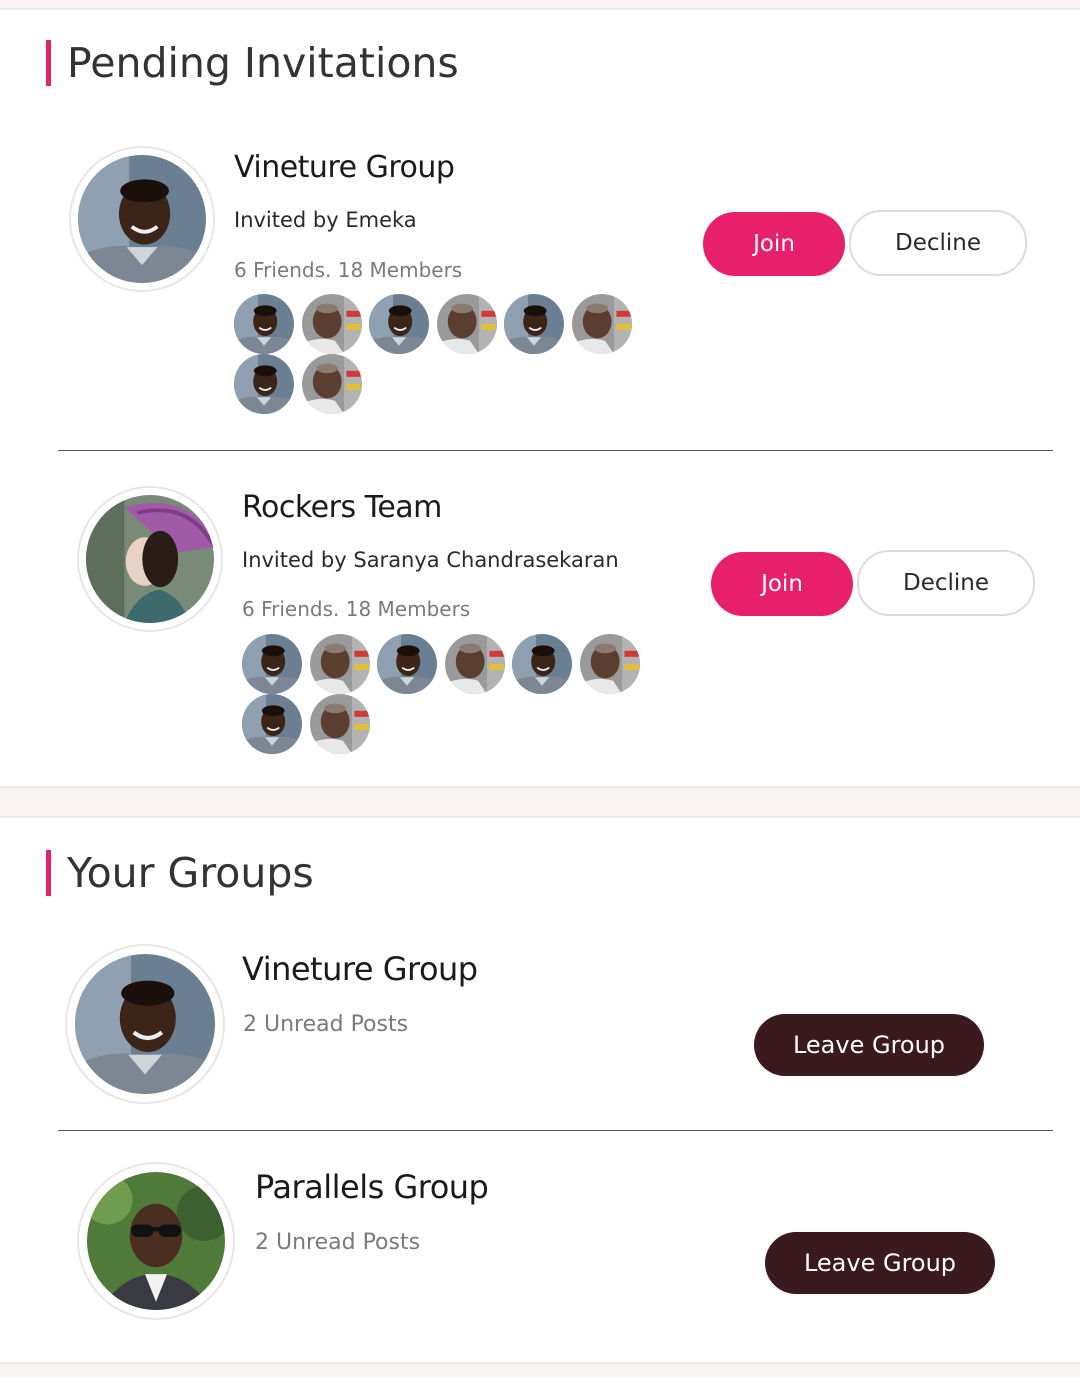 The height and width of the screenshot is (1377, 1080). I want to click on group-name: Rockers Team, so click(342, 507).